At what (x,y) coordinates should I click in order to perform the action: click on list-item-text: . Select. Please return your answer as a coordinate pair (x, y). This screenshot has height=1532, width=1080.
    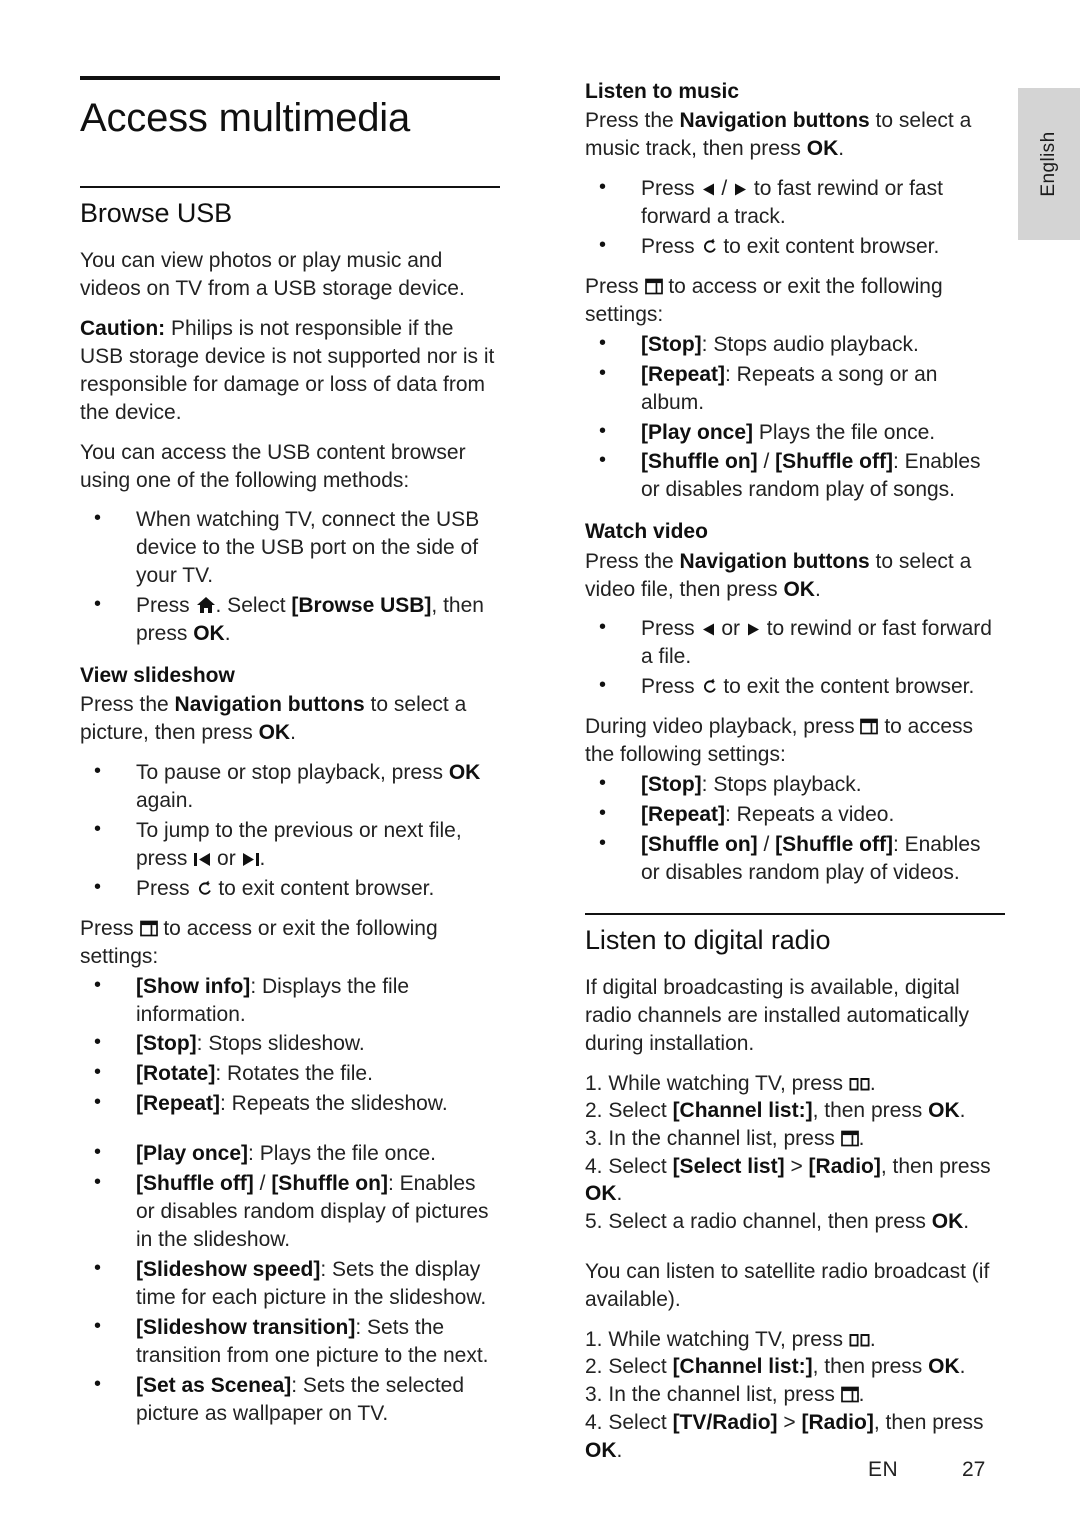
    Looking at the image, I should click on (253, 606).